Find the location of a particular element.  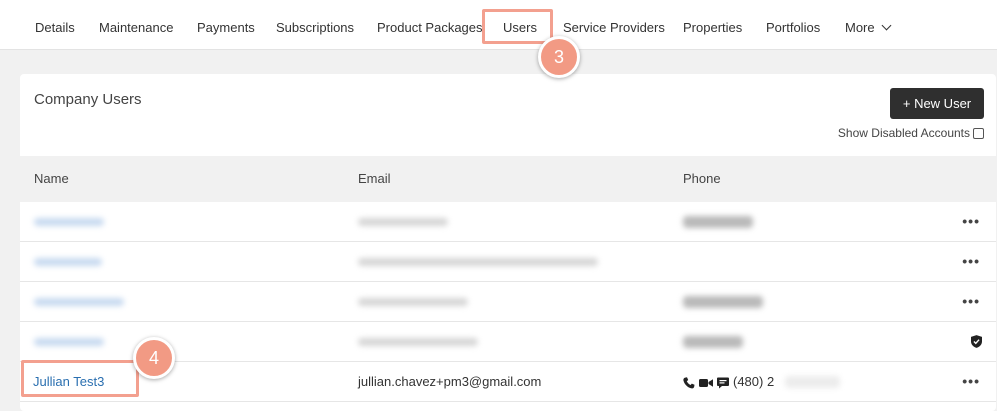

chevron-down-icon is located at coordinates (886, 25).